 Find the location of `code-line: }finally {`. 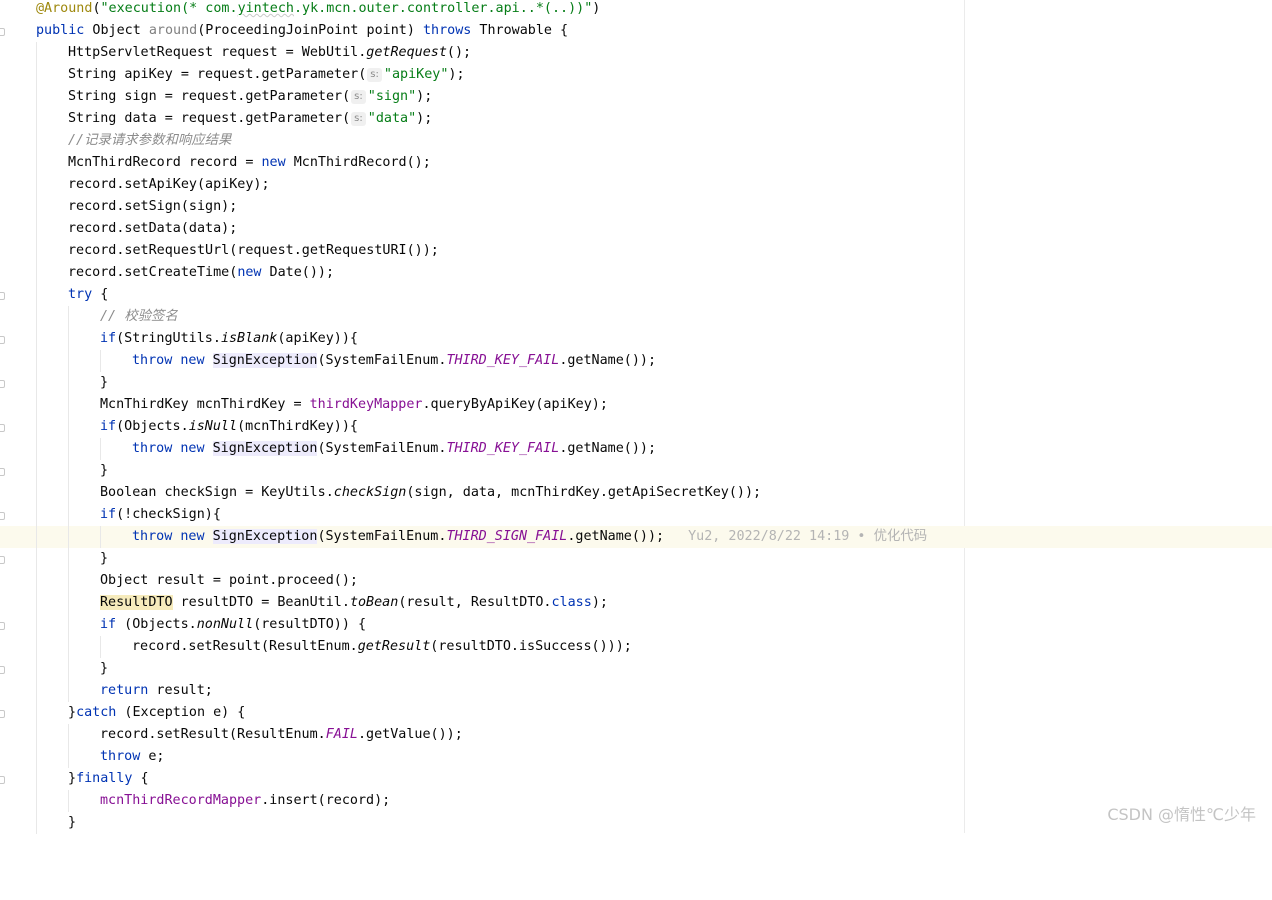

code-line: }finally { is located at coordinates (636, 779).